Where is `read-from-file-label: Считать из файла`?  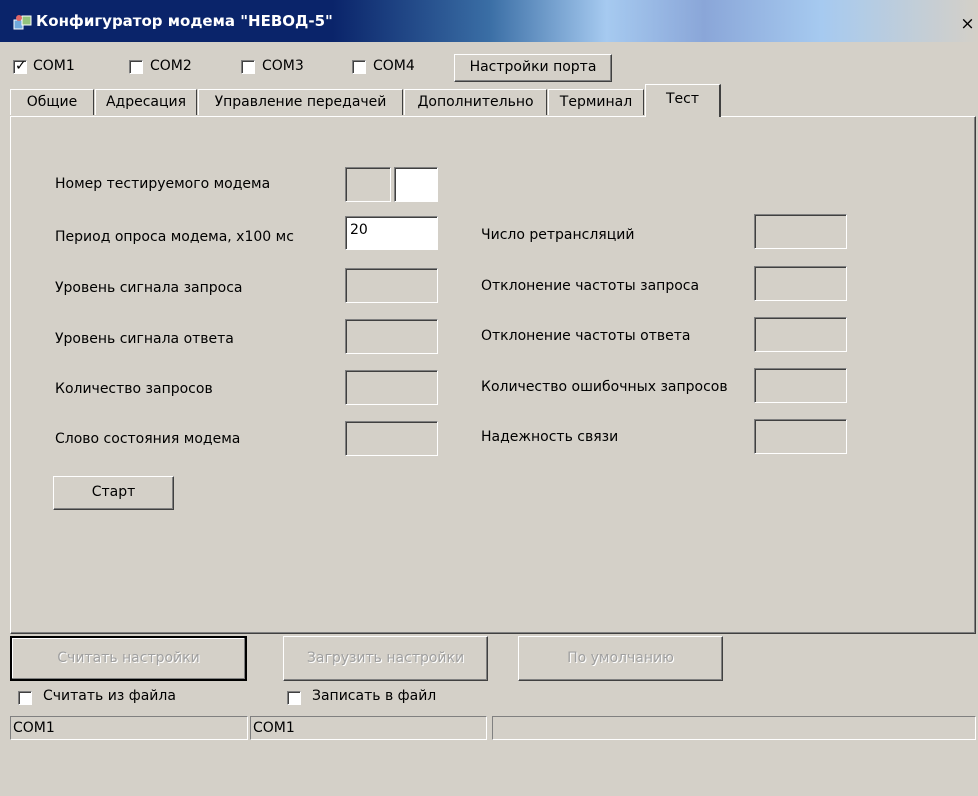
read-from-file-label: Считать из файла is located at coordinates (109, 696).